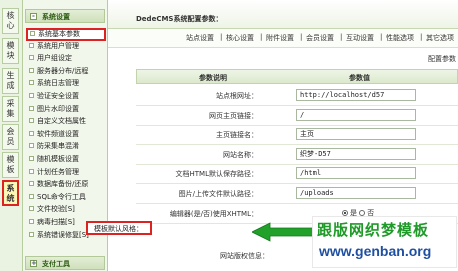 The height and width of the screenshot is (271, 458). Describe the element at coordinates (356, 134) in the screenshot. I see `config-input: 主页` at that location.